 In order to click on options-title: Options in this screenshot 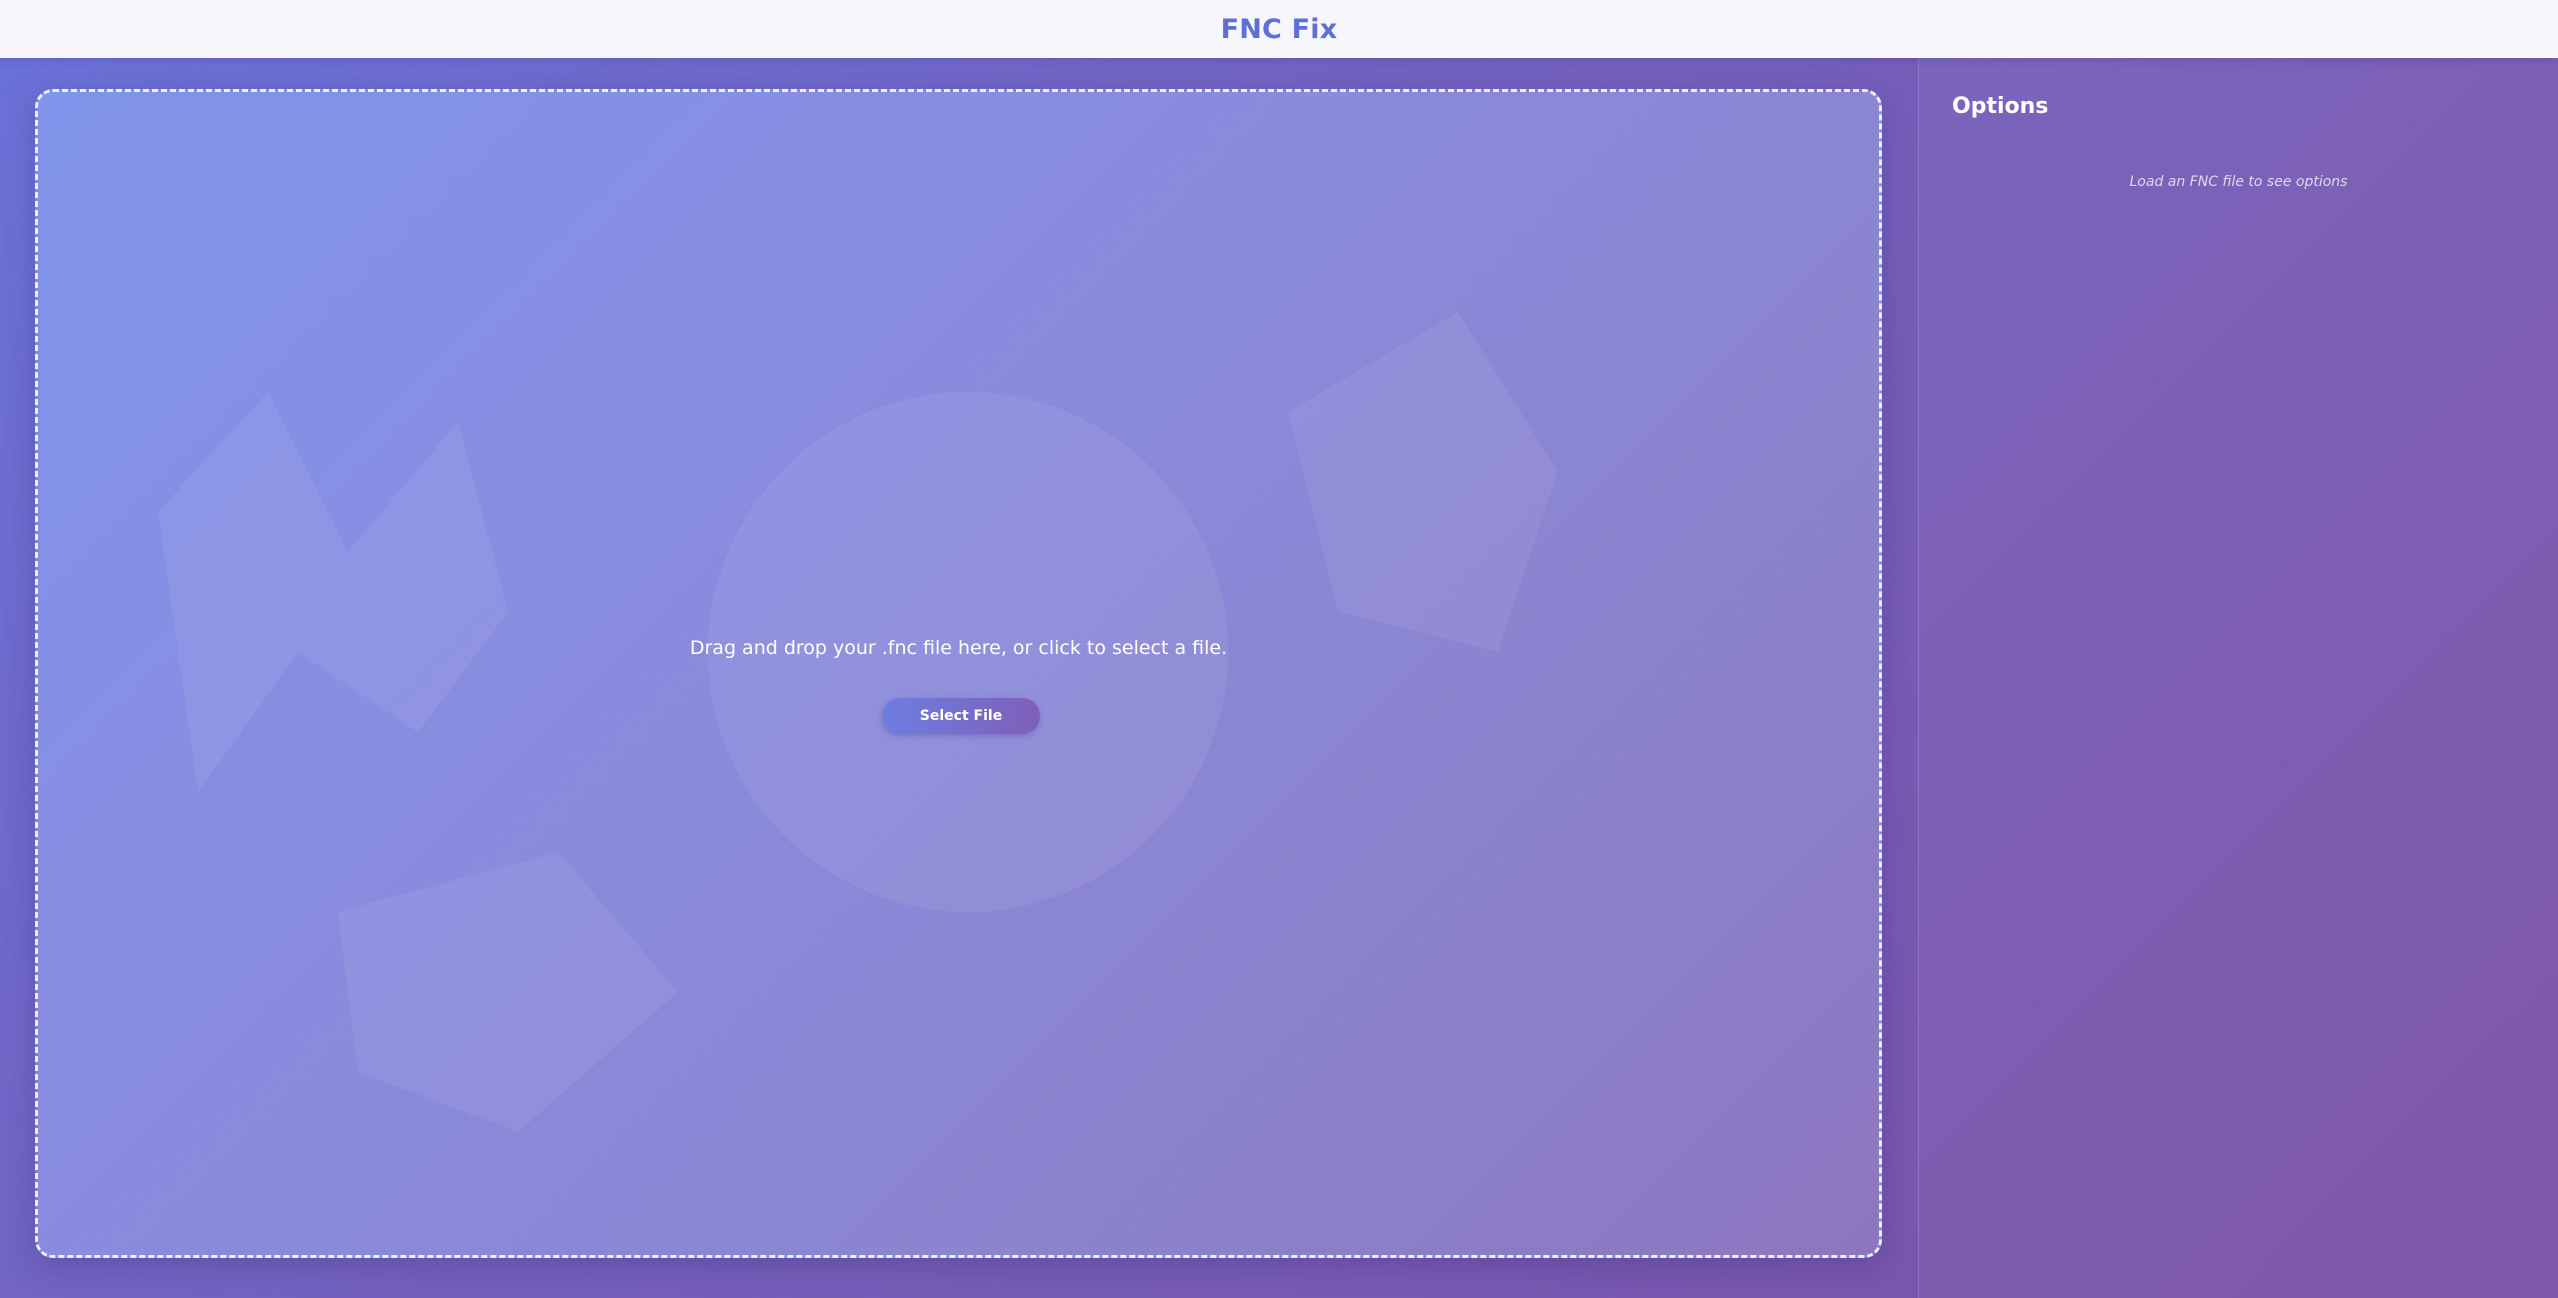, I will do `click(2000, 106)`.